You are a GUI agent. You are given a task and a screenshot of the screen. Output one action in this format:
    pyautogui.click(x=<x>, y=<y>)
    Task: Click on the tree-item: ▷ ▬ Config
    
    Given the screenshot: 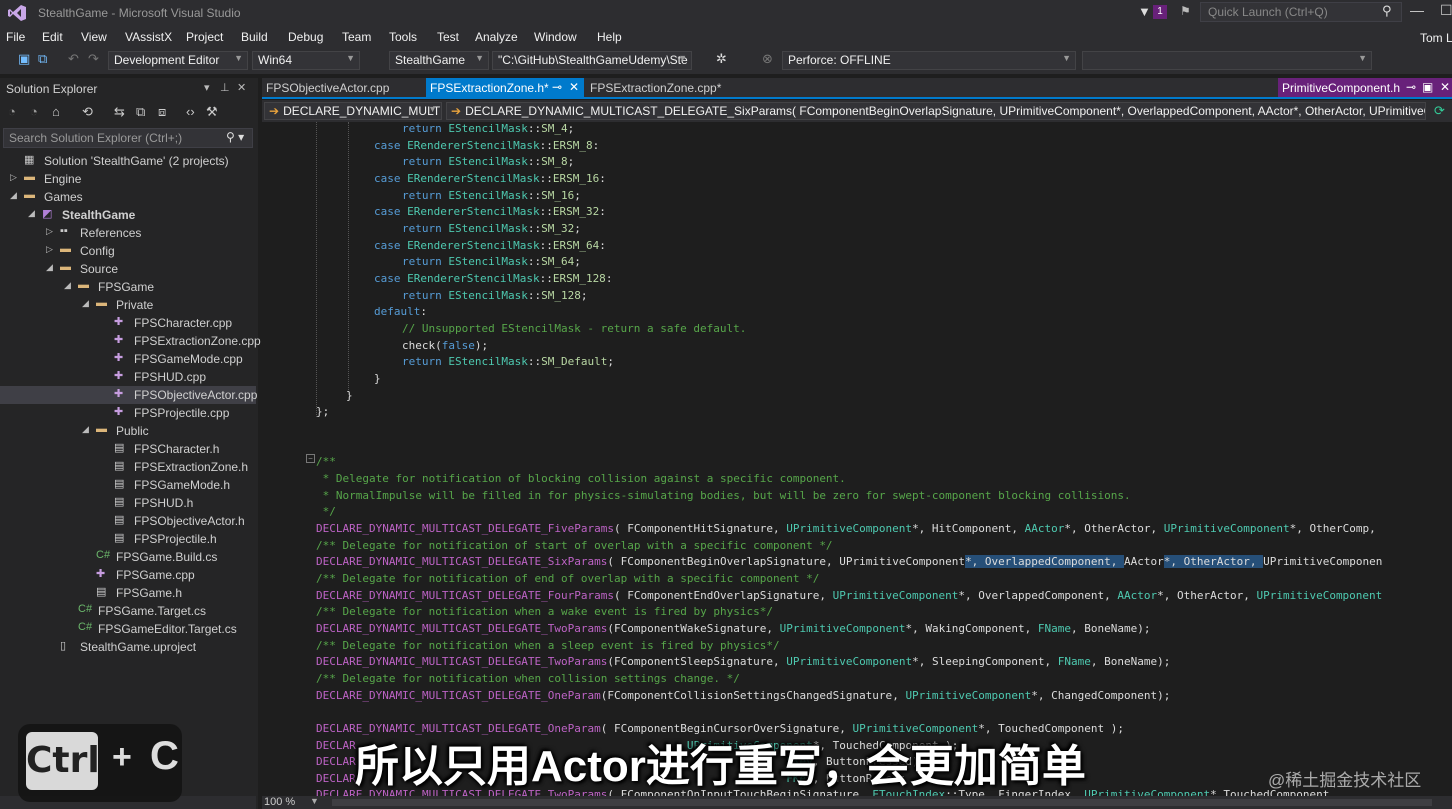 What is the action you would take?
    pyautogui.click(x=128, y=251)
    